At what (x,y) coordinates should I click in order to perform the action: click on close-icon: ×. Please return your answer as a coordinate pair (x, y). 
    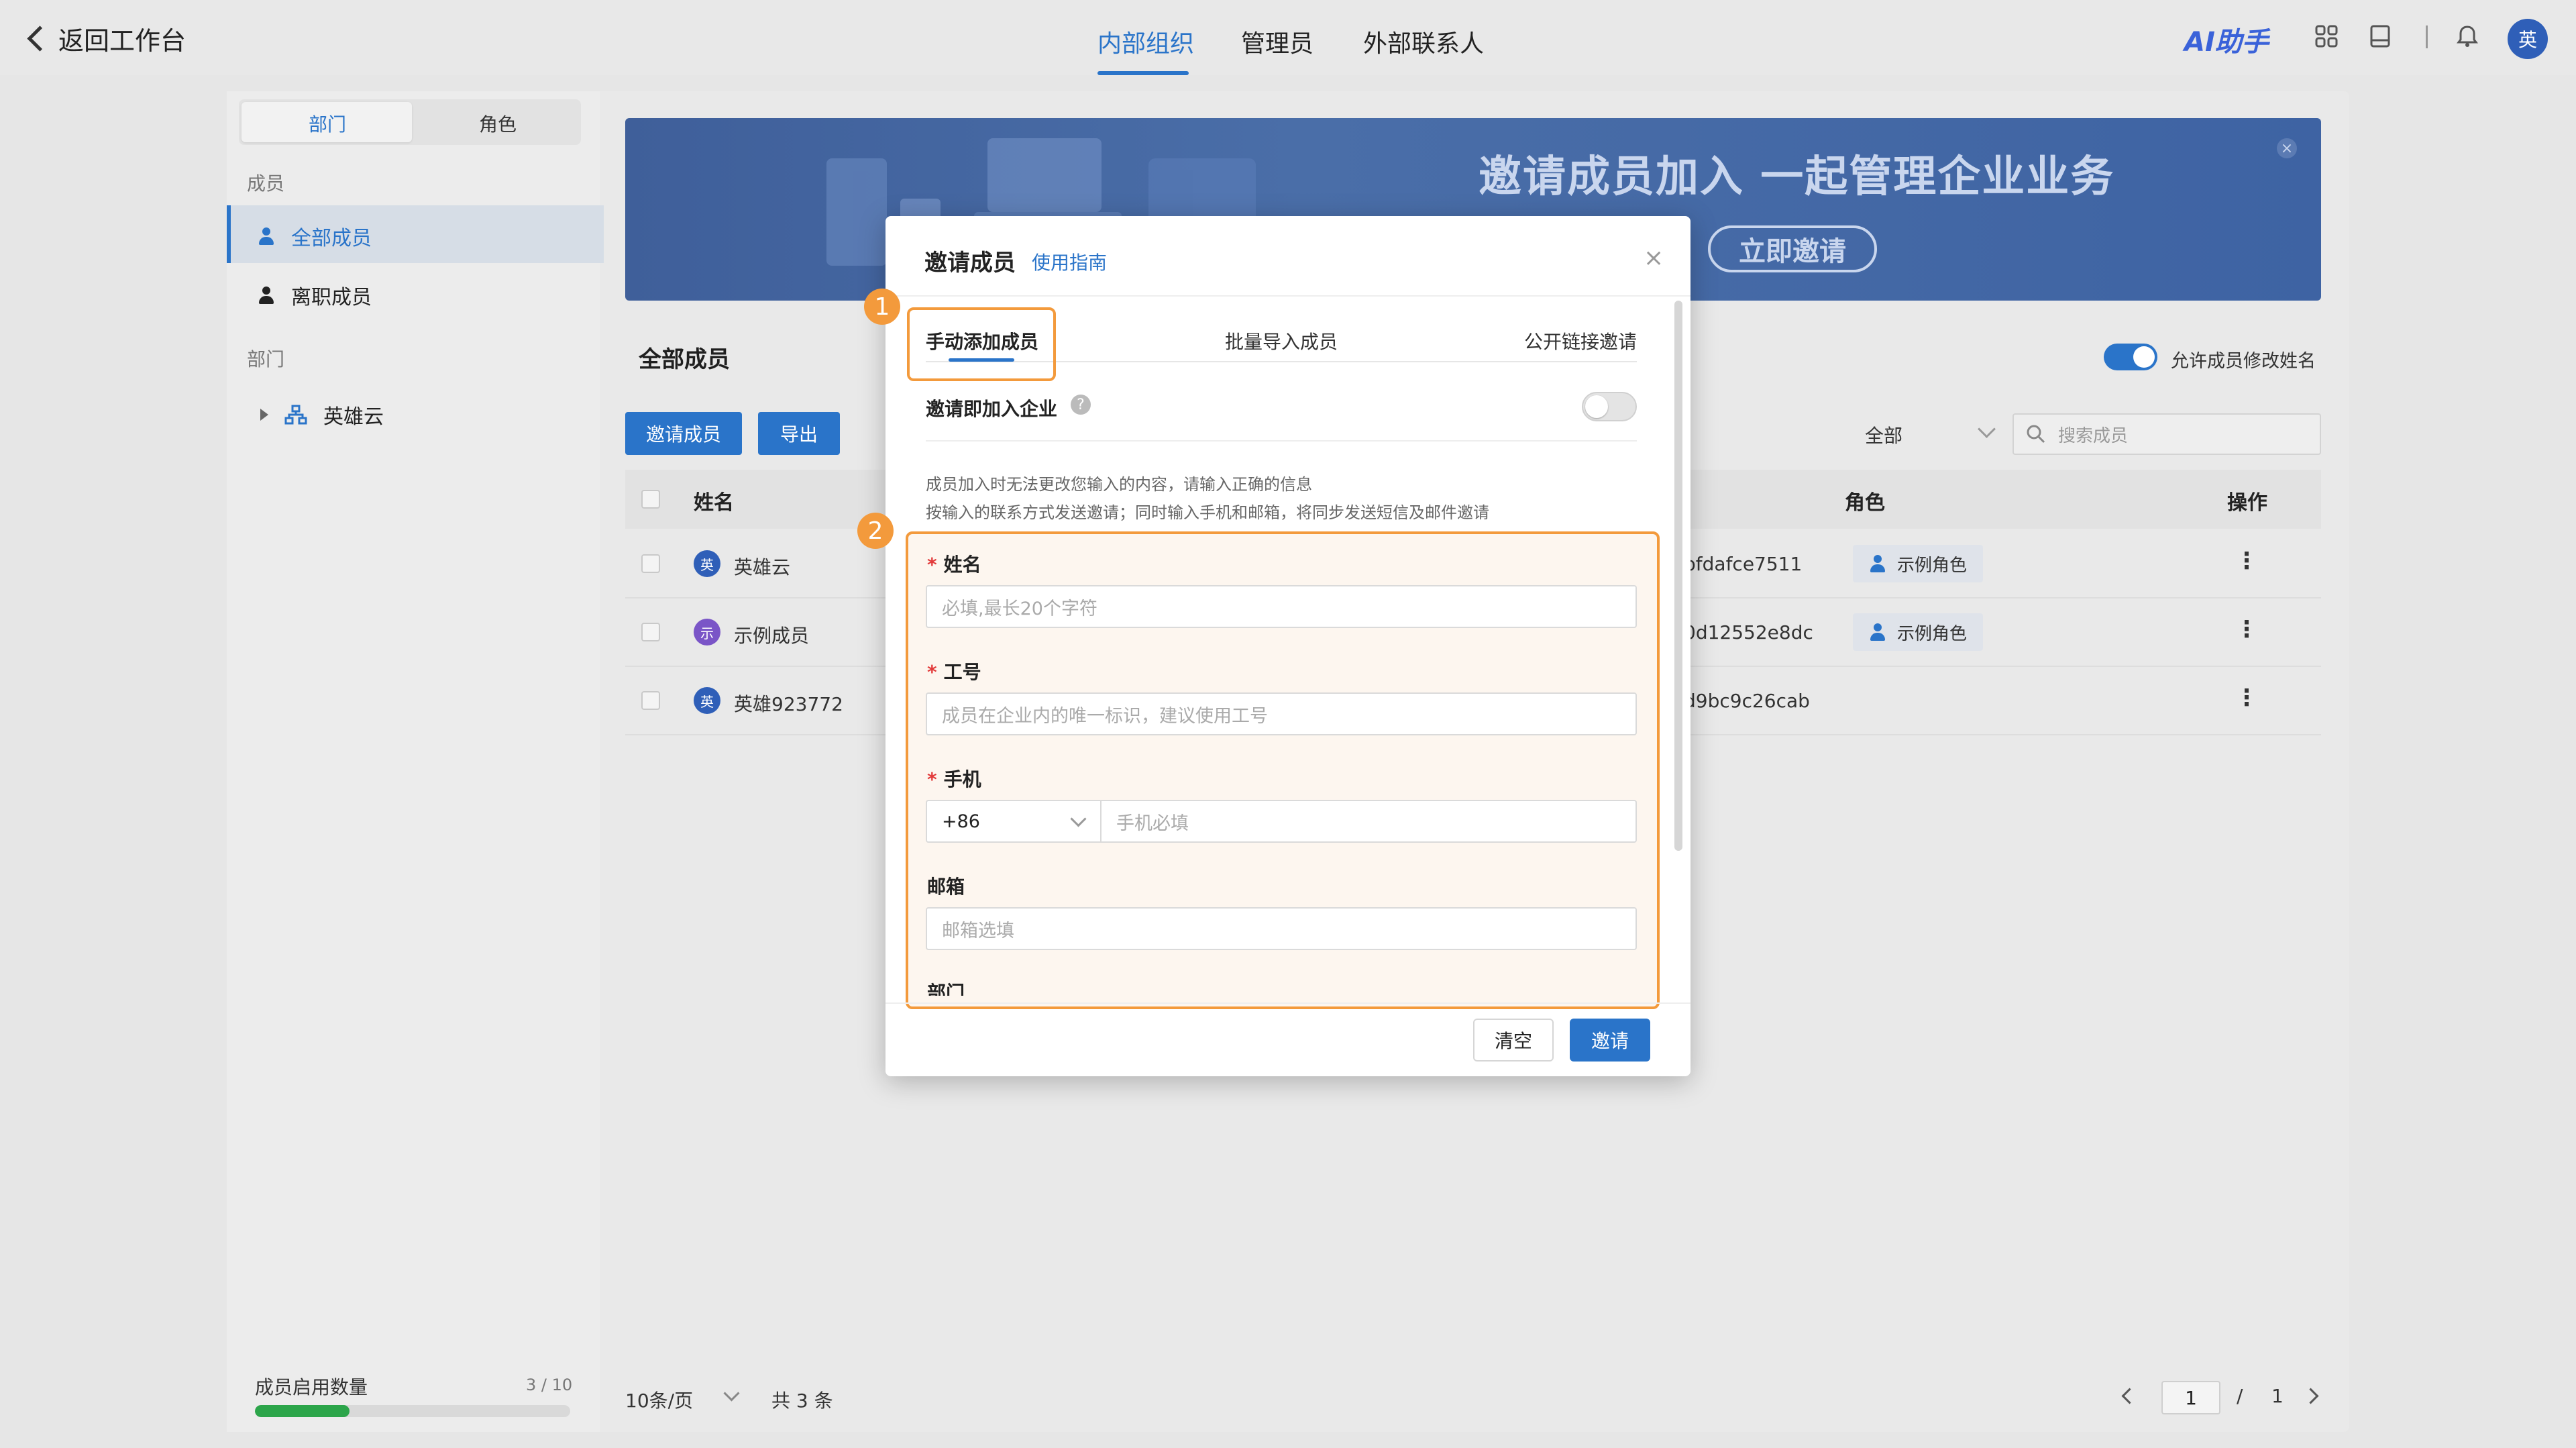
    Looking at the image, I should click on (1654, 258).